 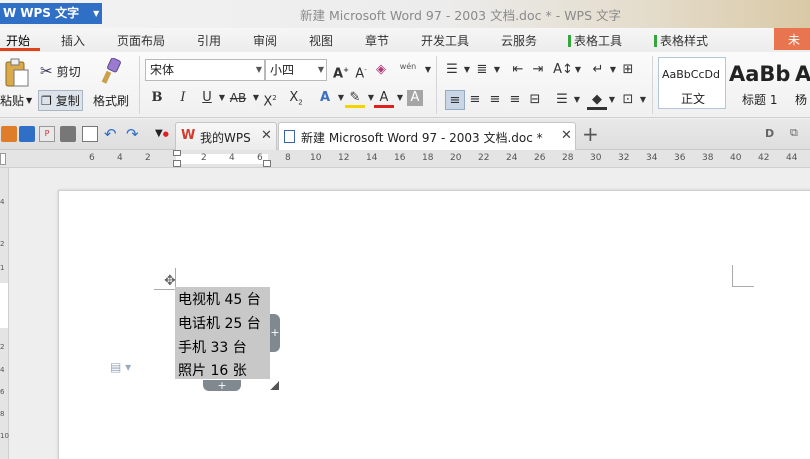 I want to click on tab-developer: 开发工具, so click(x=445, y=40).